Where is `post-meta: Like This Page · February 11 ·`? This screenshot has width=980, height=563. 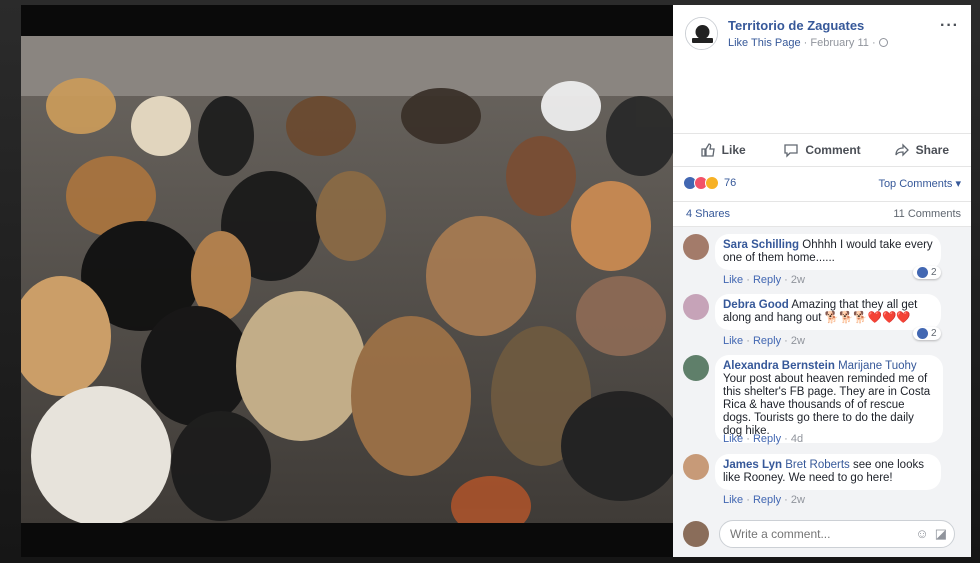 post-meta: Like This Page · February 11 · is located at coordinates (808, 43).